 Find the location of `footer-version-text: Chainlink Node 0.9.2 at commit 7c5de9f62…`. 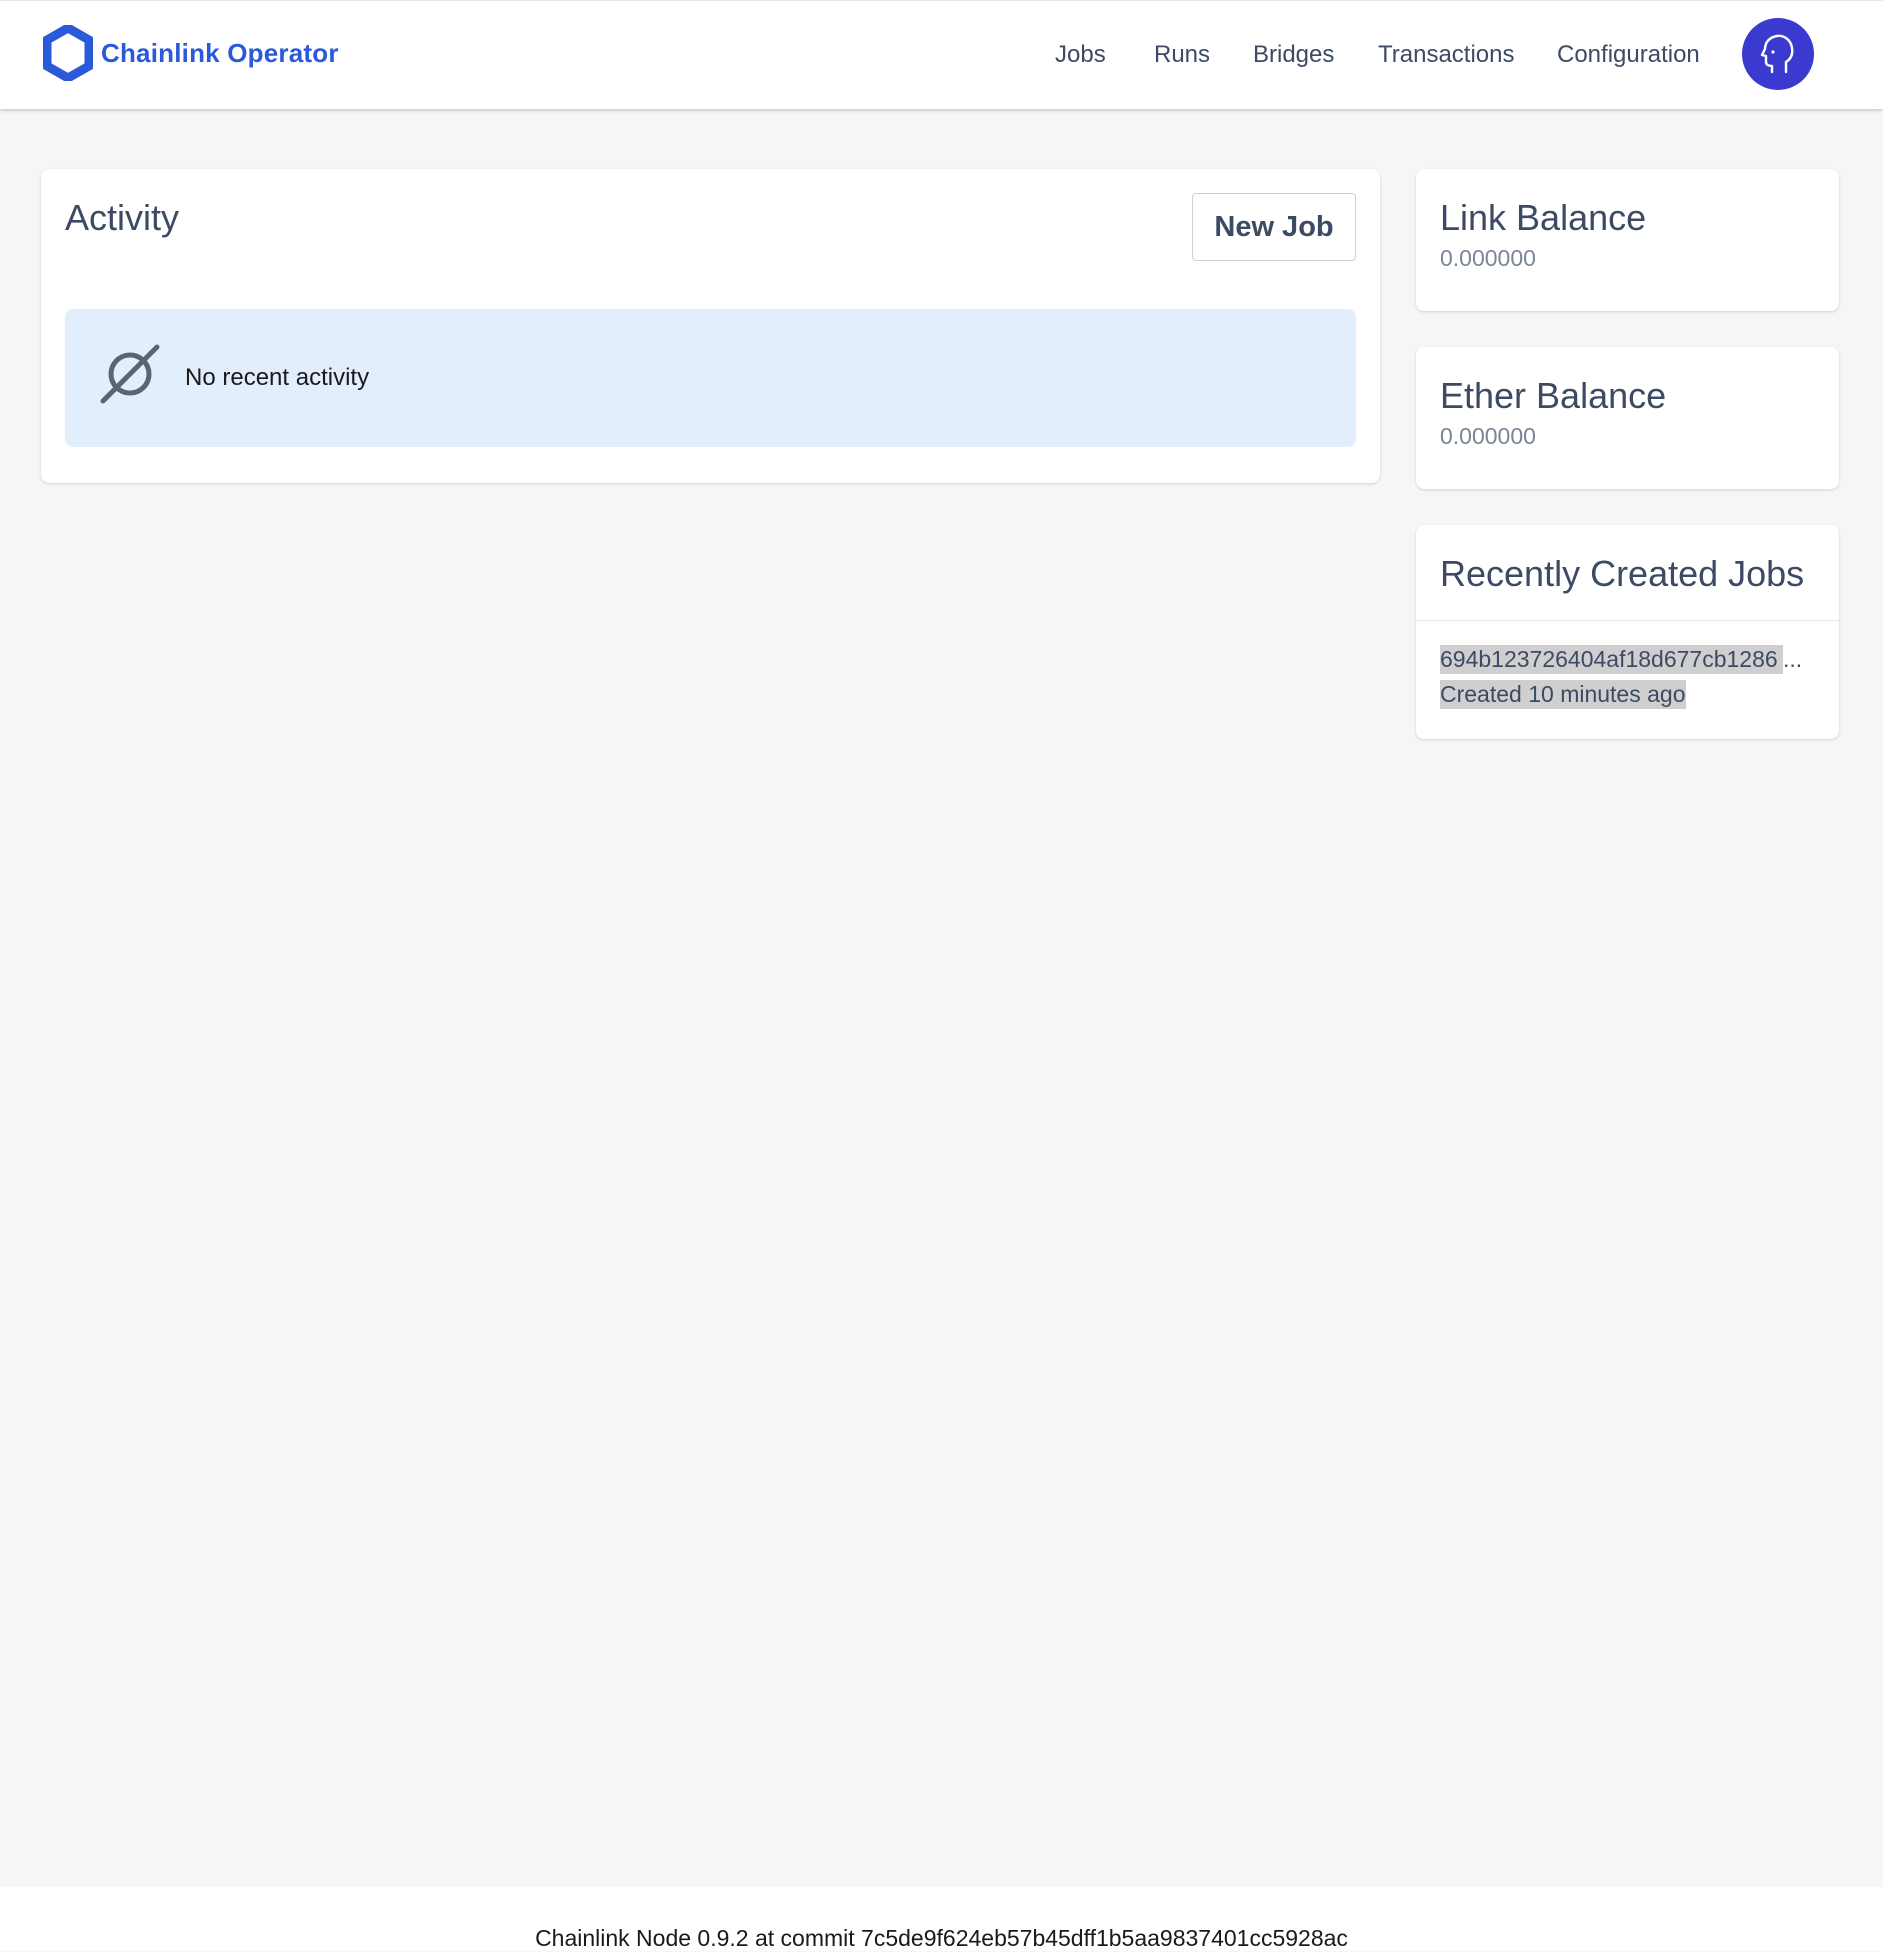

footer-version-text: Chainlink Node 0.9.2 at commit 7c5de9f62… is located at coordinates (941, 1938).